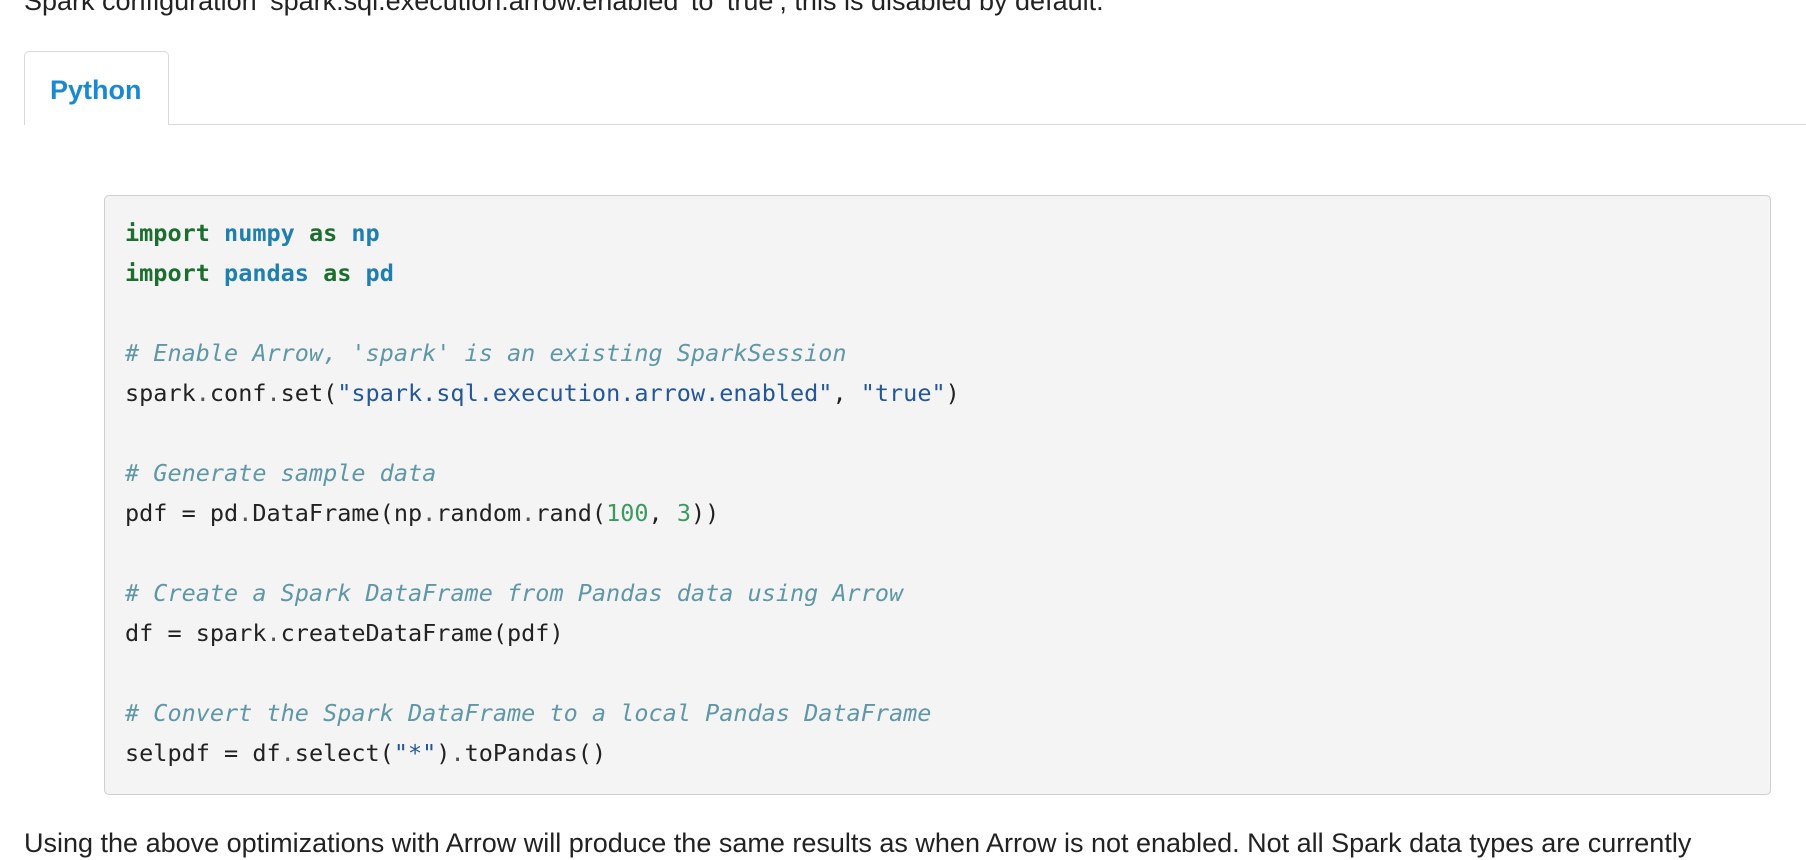  Describe the element at coordinates (542, 473) in the screenshot. I see `code-comment: # Generate sample data` at that location.